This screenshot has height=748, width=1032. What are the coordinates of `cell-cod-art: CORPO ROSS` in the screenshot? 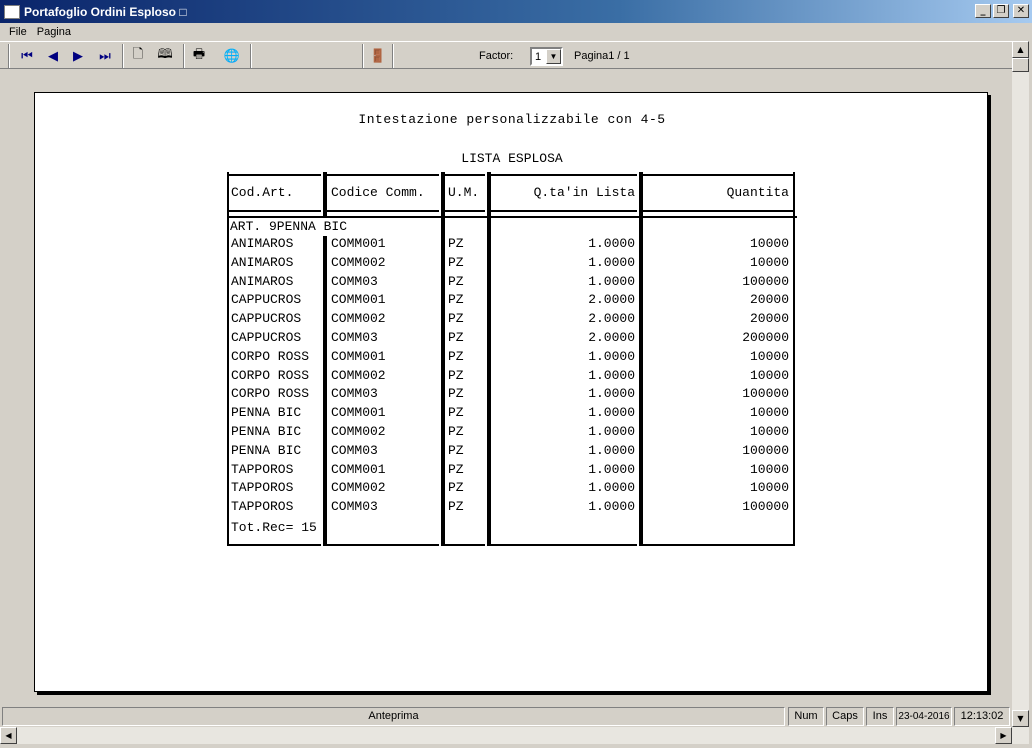 It's located at (270, 356).